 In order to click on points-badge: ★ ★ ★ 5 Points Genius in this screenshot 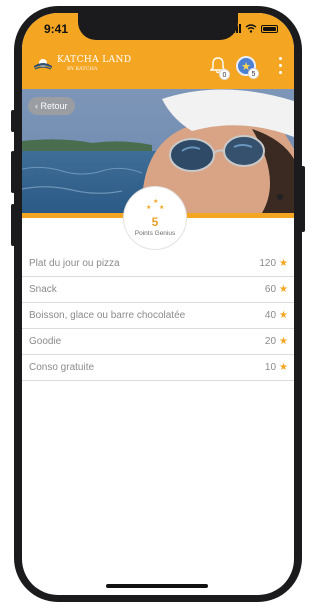, I will do `click(155, 218)`.